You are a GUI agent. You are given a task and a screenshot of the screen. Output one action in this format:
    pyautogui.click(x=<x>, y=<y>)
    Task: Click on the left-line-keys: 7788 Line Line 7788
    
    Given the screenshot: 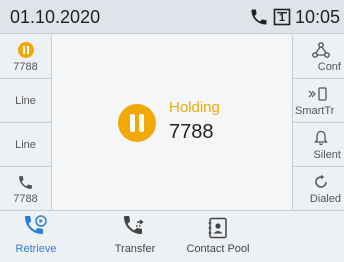 What is the action you would take?
    pyautogui.click(x=26, y=122)
    